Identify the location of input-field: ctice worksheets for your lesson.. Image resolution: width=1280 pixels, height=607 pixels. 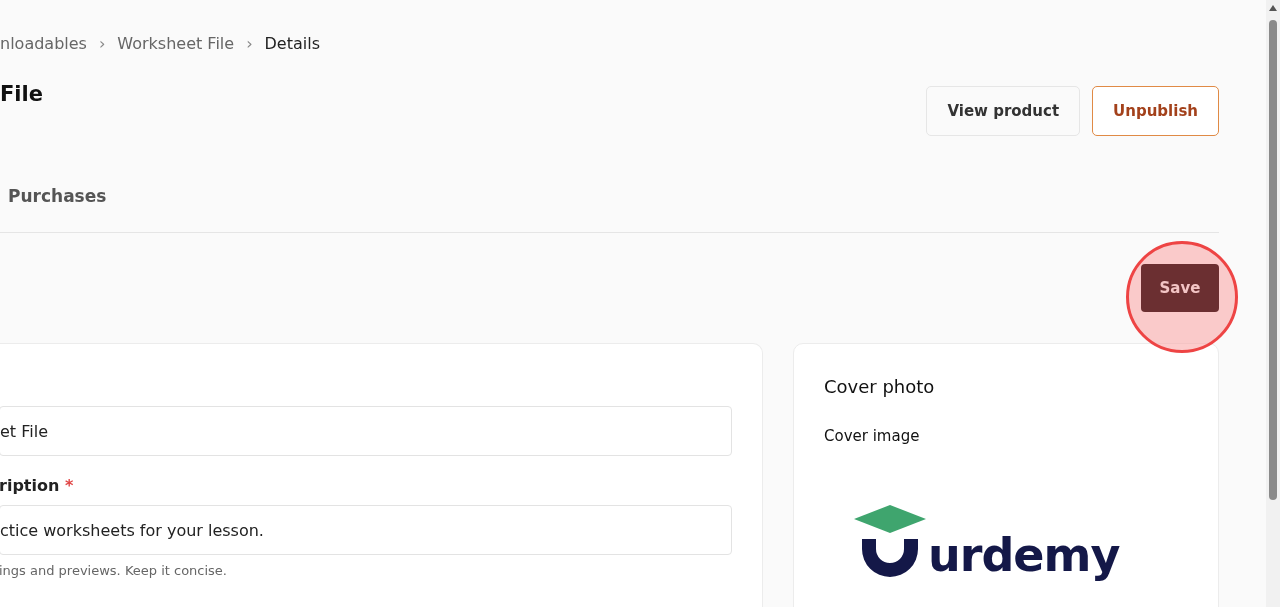
(366, 530).